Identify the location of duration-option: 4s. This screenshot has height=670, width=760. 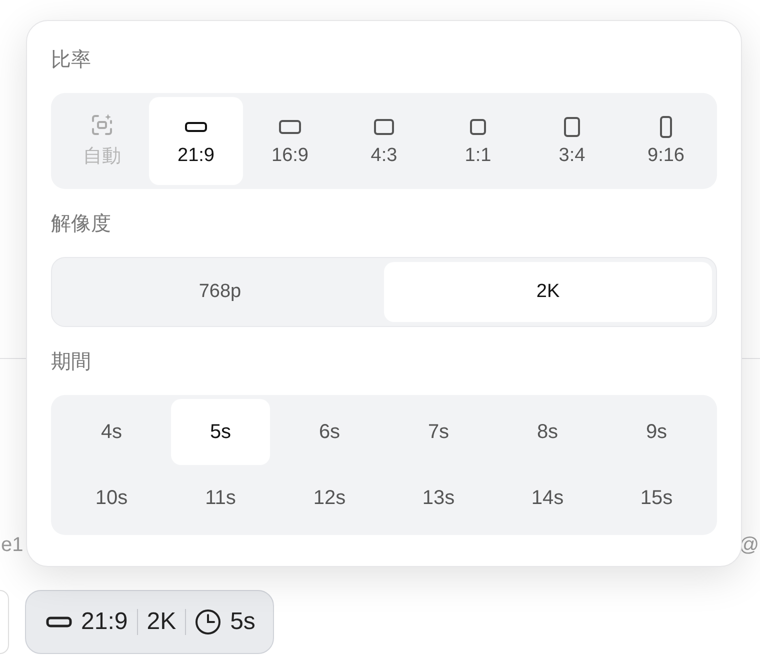
(111, 432).